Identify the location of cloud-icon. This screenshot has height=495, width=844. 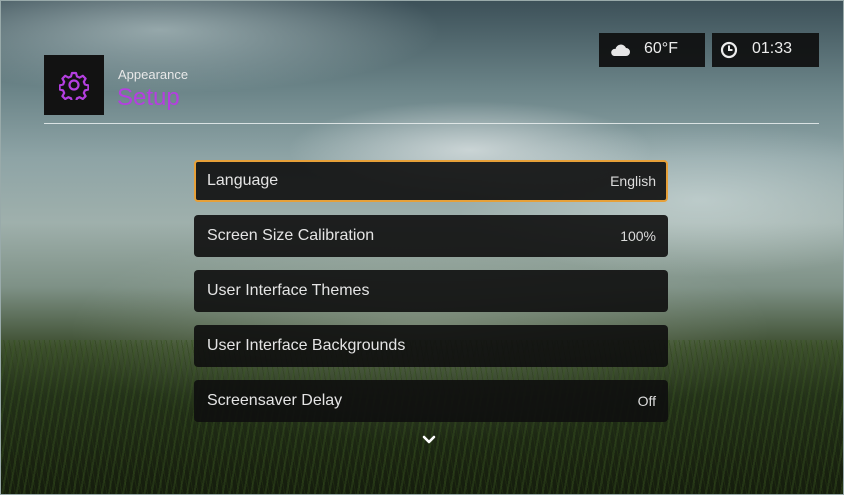
(620, 52).